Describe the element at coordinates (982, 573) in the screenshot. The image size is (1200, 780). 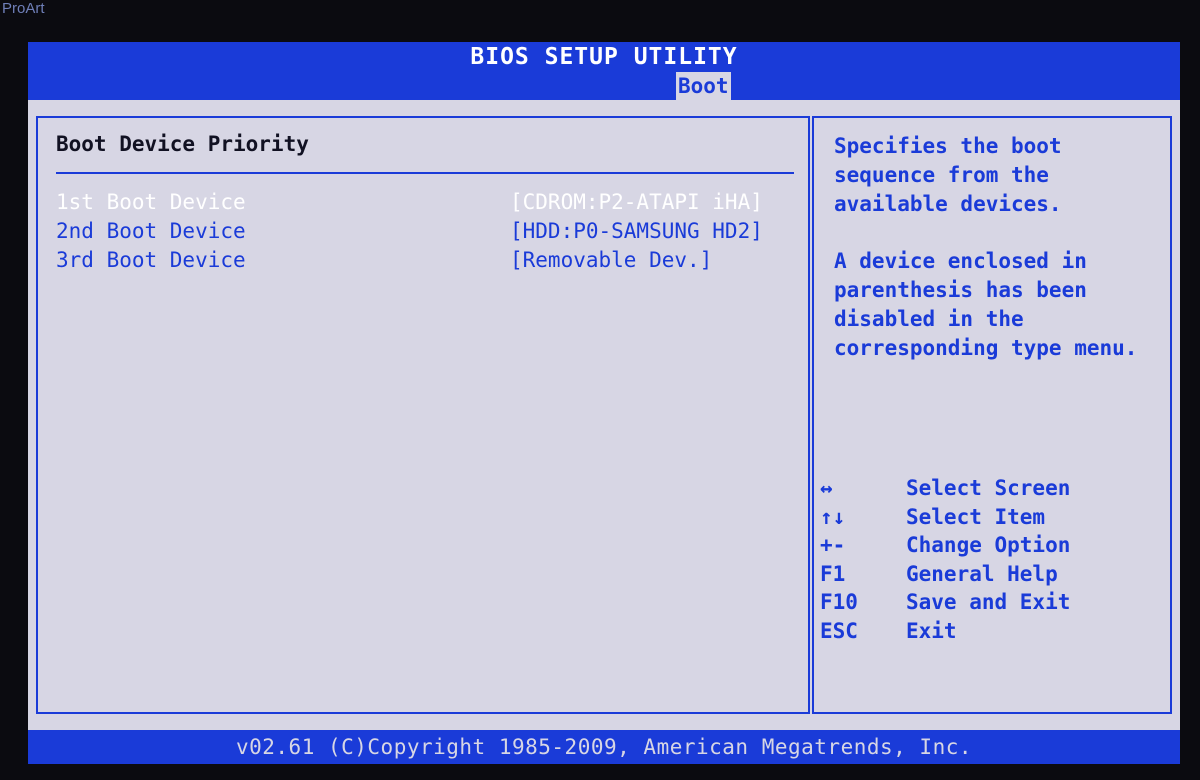
I see `key-desc-general-help: General Help` at that location.